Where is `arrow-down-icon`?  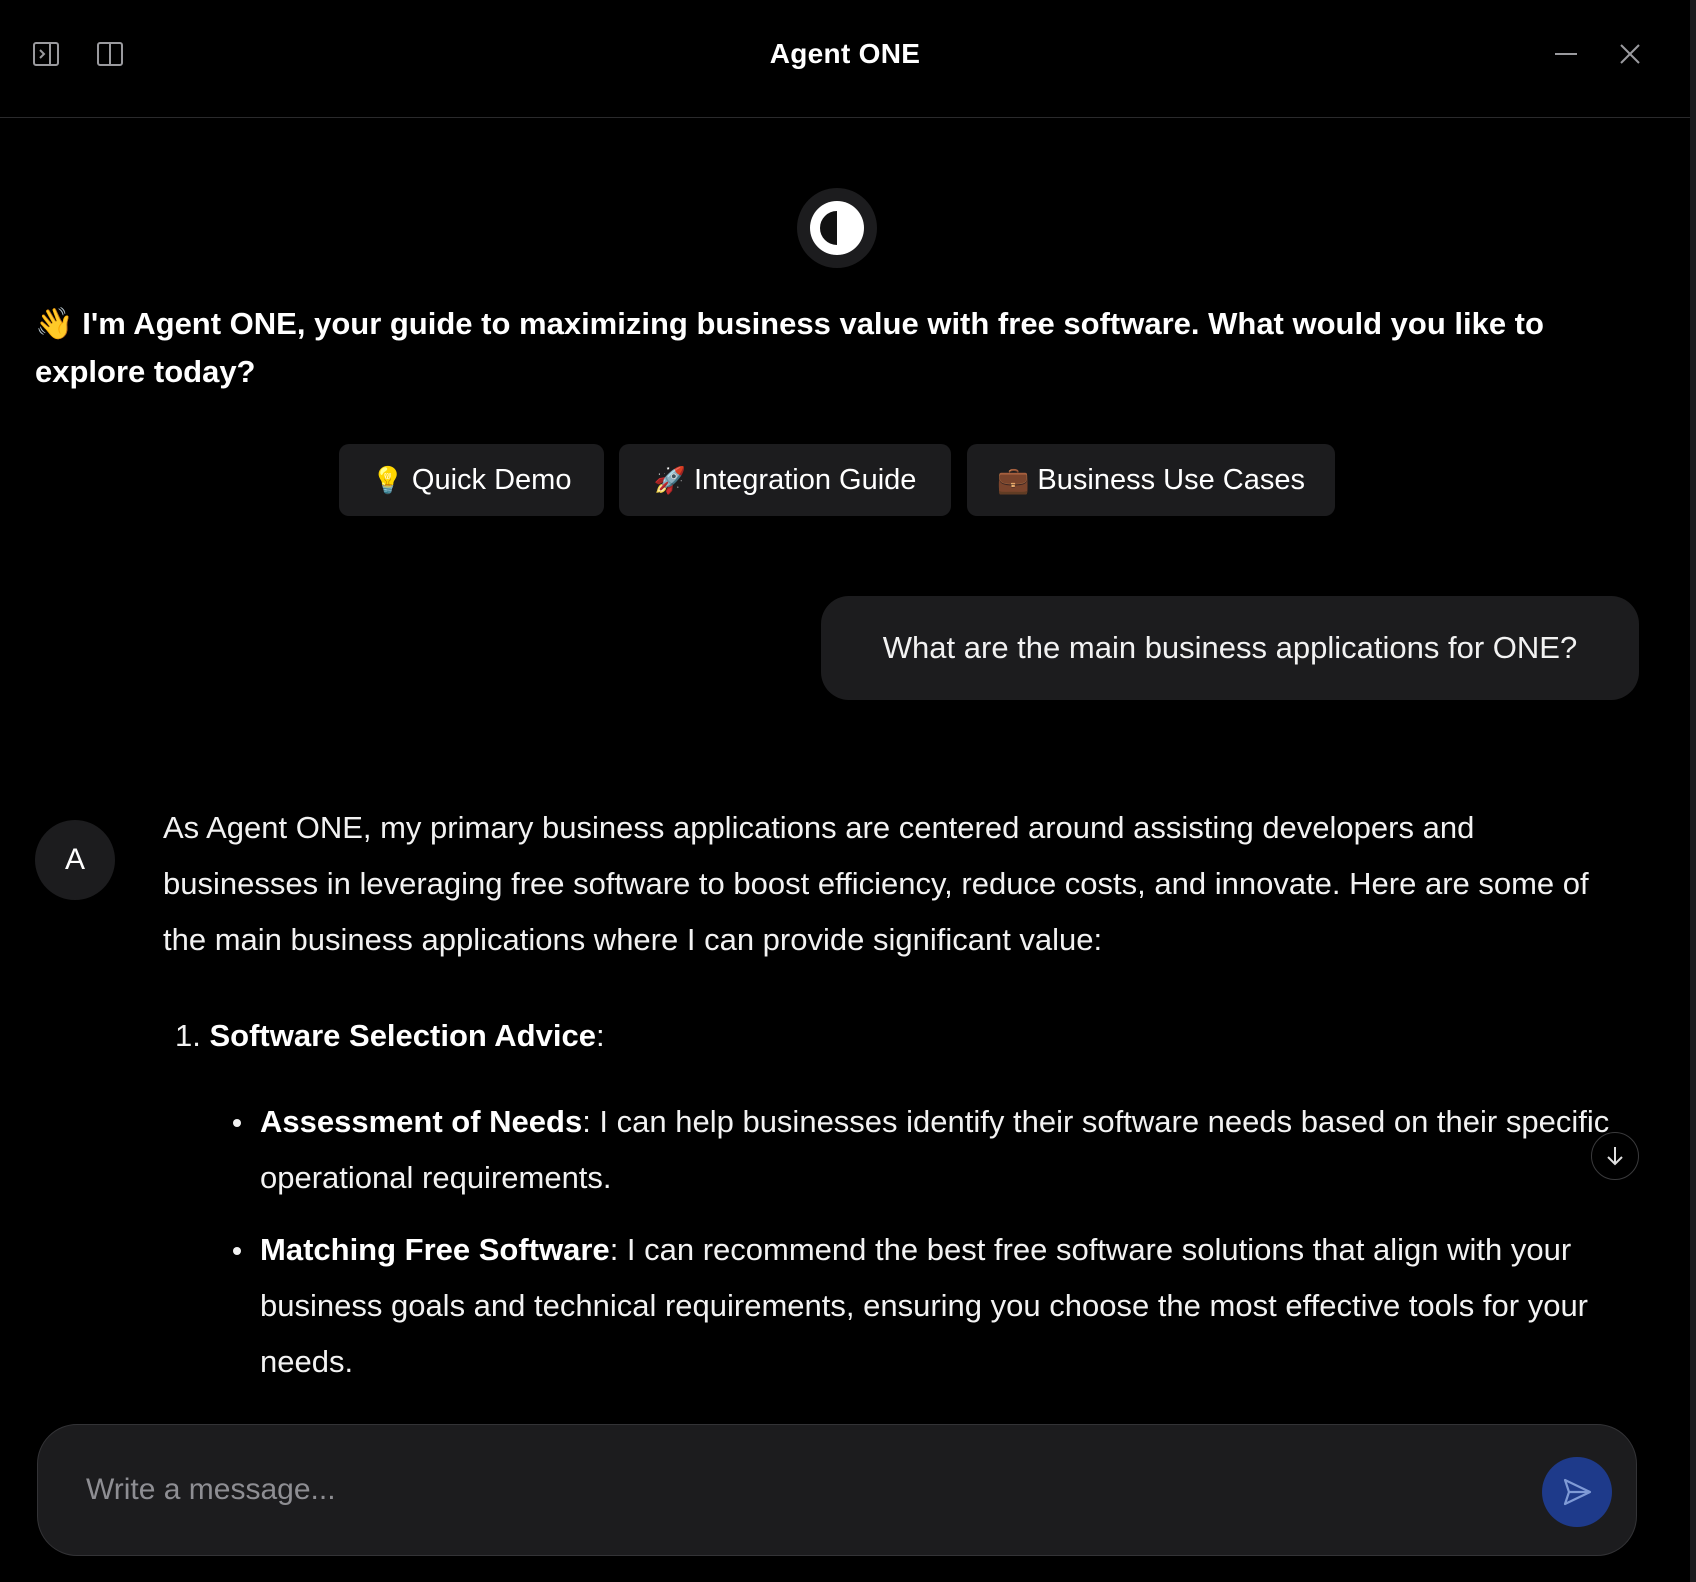
arrow-down-icon is located at coordinates (1615, 1156).